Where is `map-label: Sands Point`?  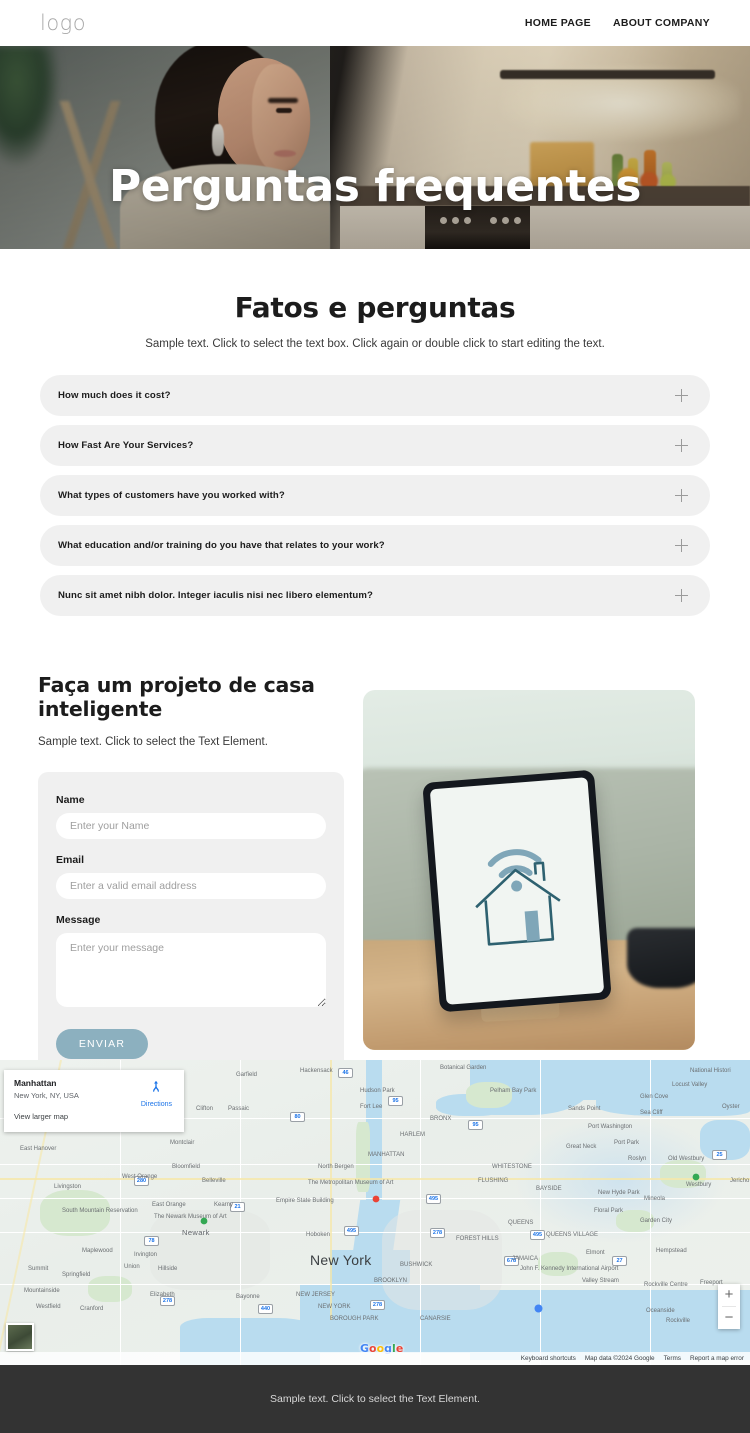
map-label: Sands Point is located at coordinates (584, 1109).